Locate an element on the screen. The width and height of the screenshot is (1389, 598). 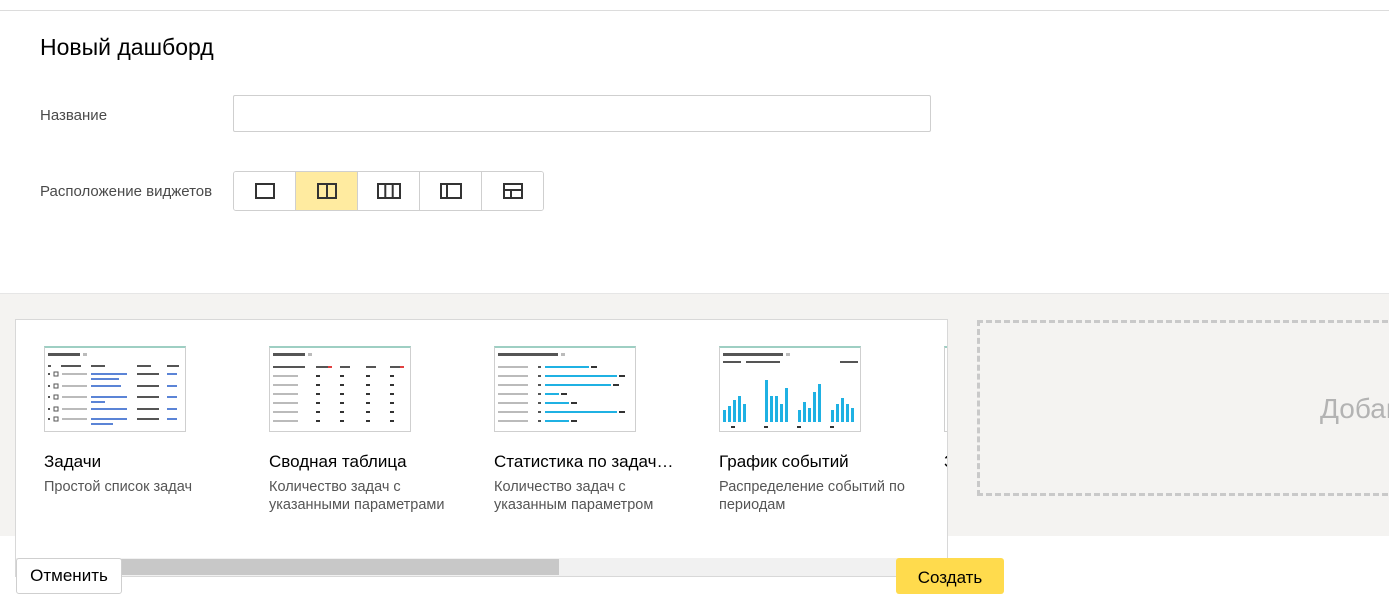
name-label: Название is located at coordinates (74, 115).